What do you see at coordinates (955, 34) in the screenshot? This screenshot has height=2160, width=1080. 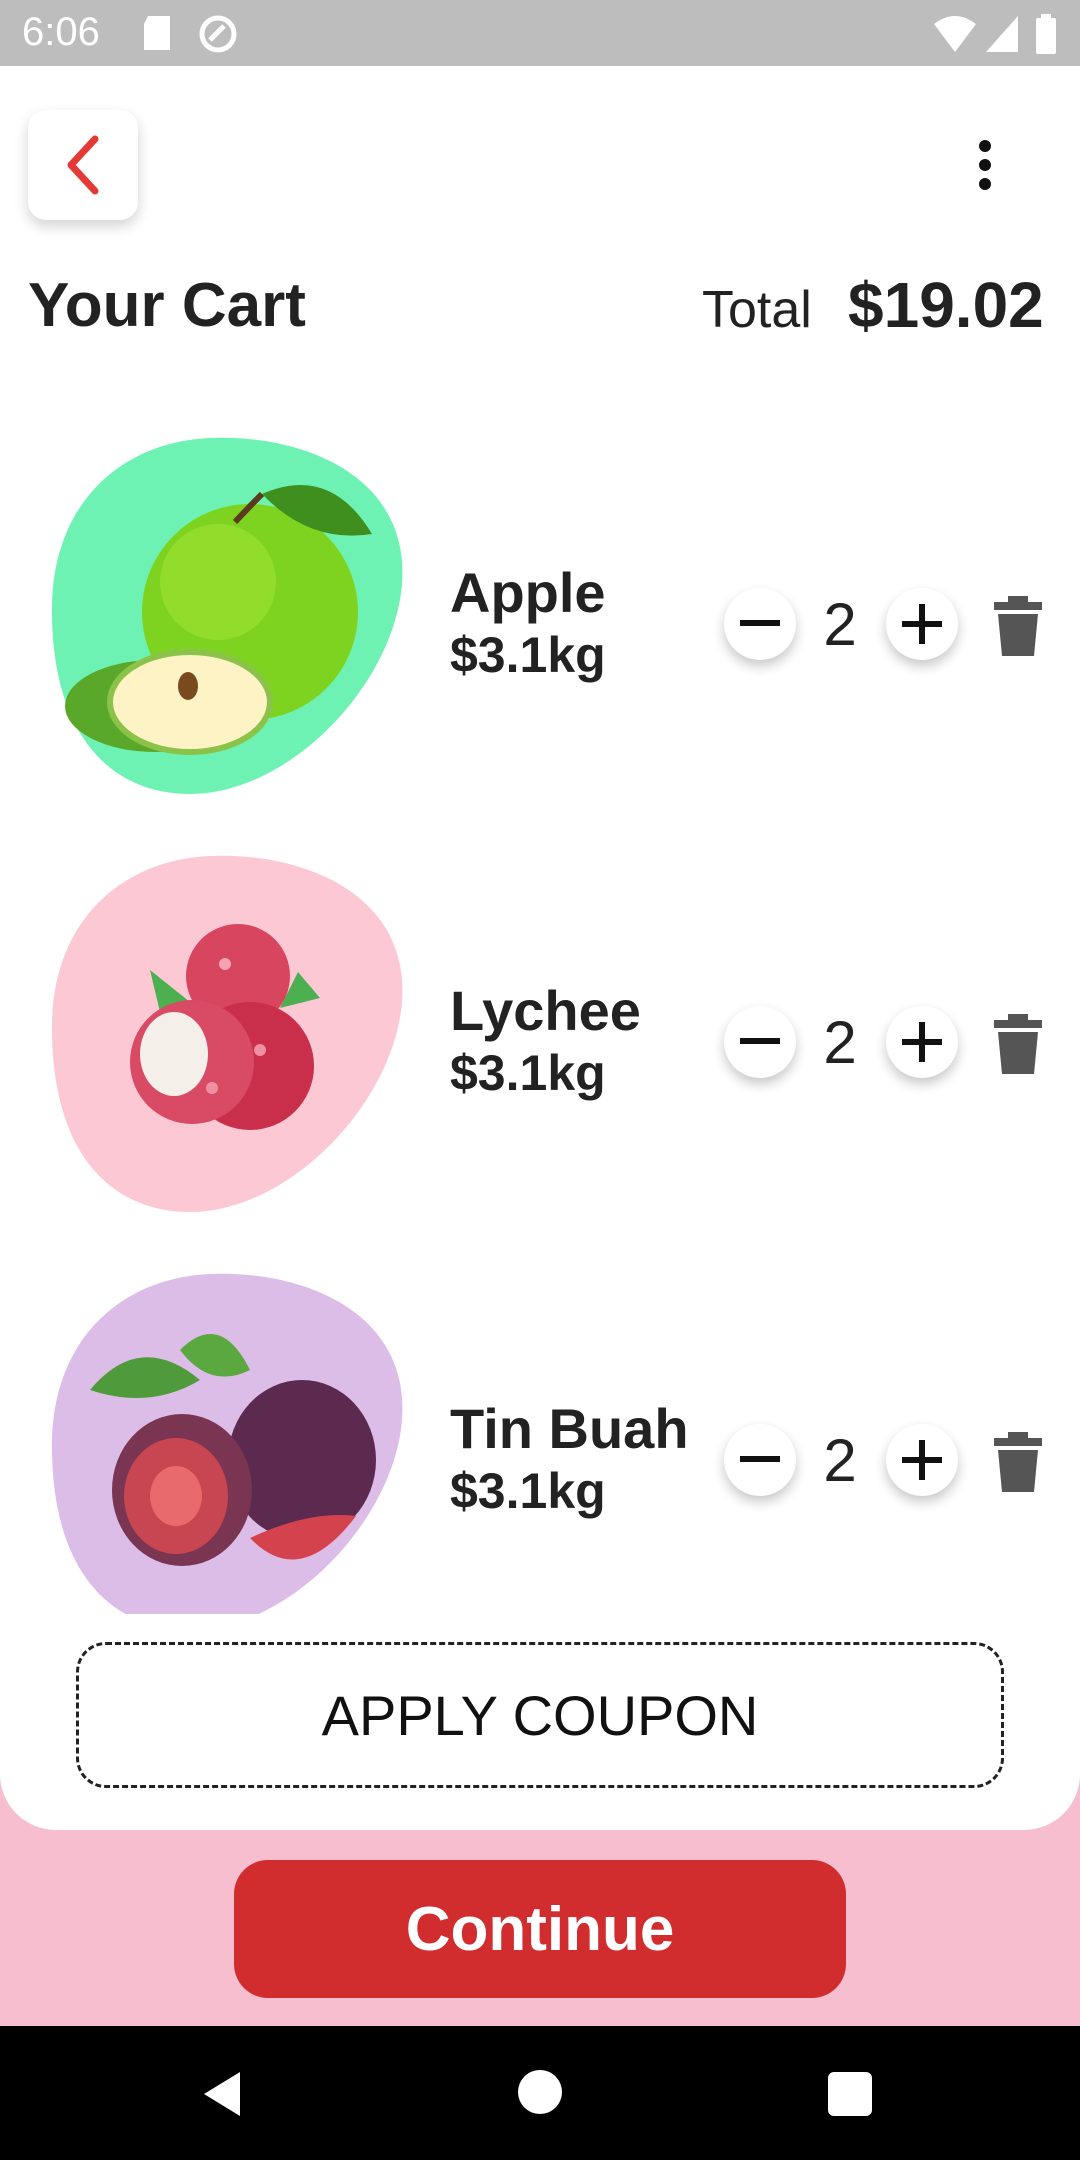 I see `wifi-icon` at bounding box center [955, 34].